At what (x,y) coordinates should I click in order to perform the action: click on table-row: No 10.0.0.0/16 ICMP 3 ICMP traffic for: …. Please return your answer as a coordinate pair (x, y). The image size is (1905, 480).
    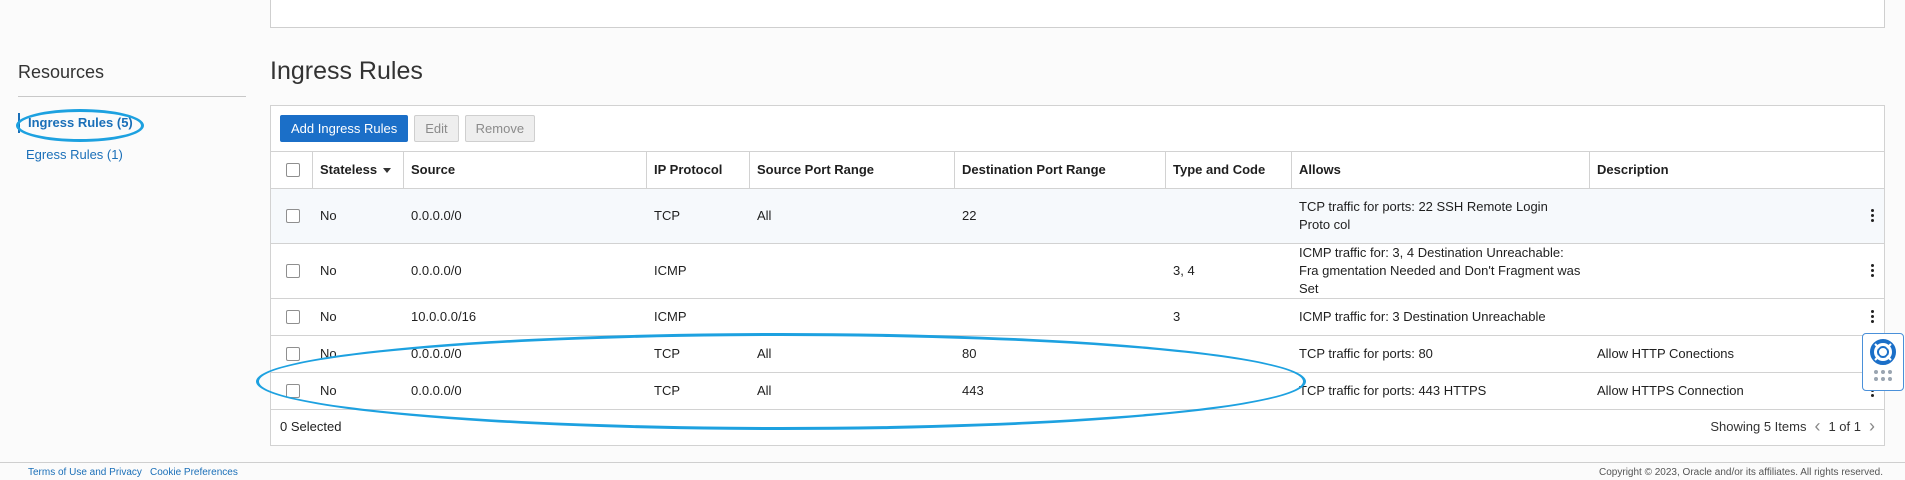
    Looking at the image, I should click on (1077, 317).